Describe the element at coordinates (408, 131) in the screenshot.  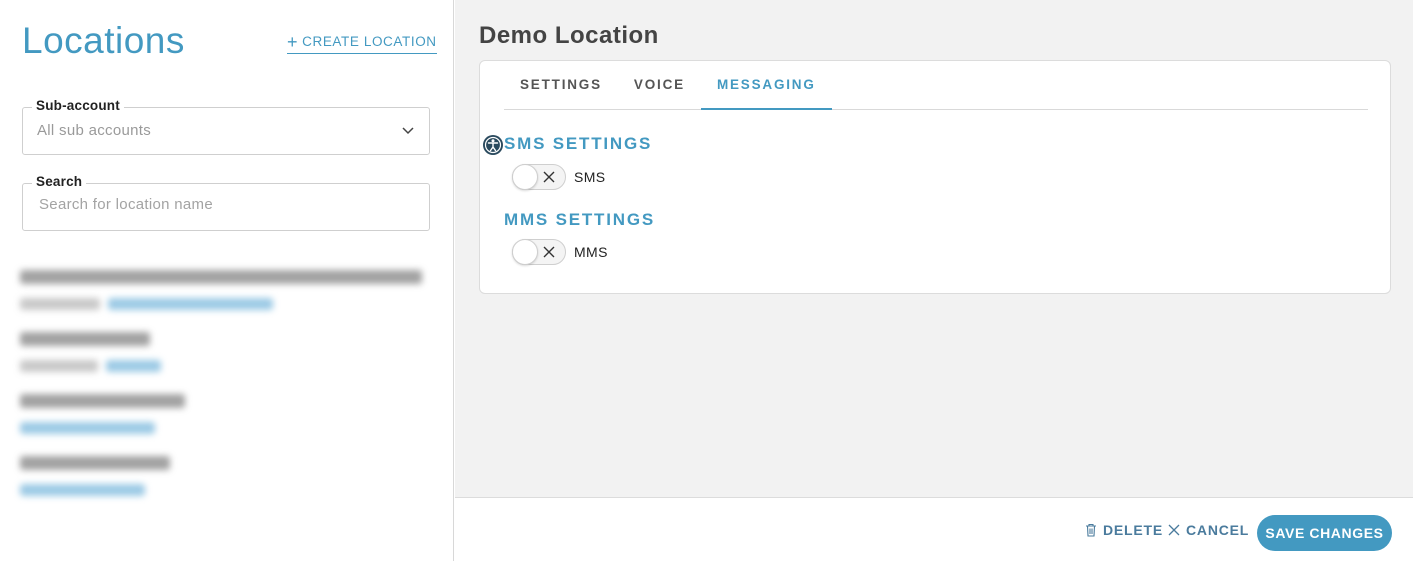
I see `chevron-down-icon` at that location.